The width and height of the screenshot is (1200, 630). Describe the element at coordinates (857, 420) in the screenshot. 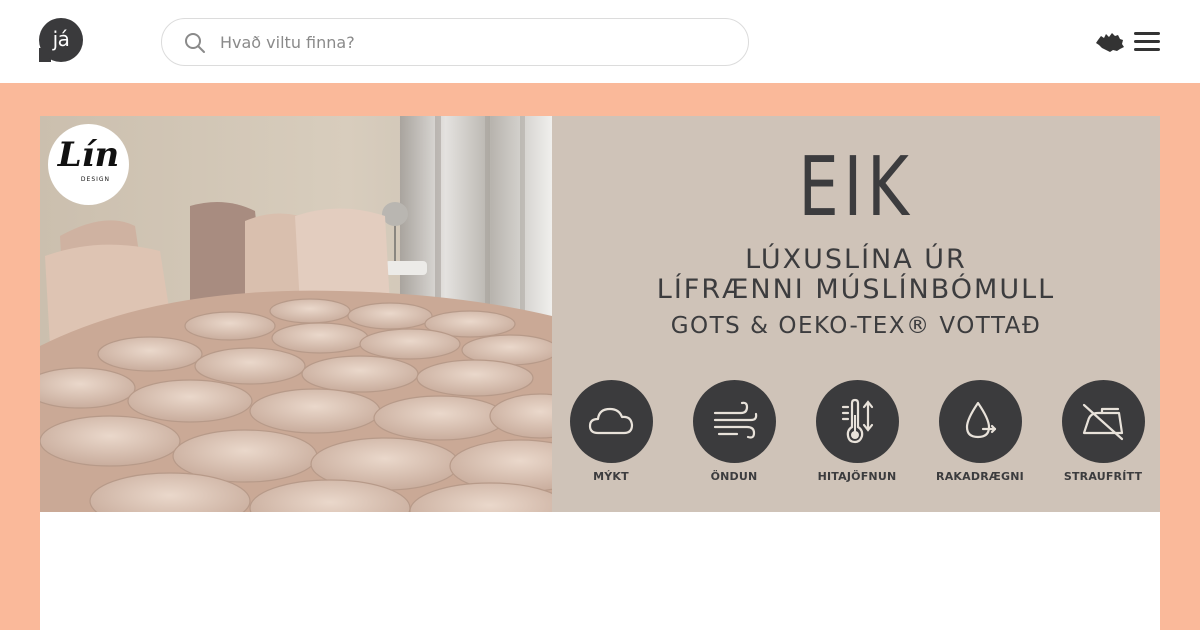

I see `thermometer-icon` at that location.